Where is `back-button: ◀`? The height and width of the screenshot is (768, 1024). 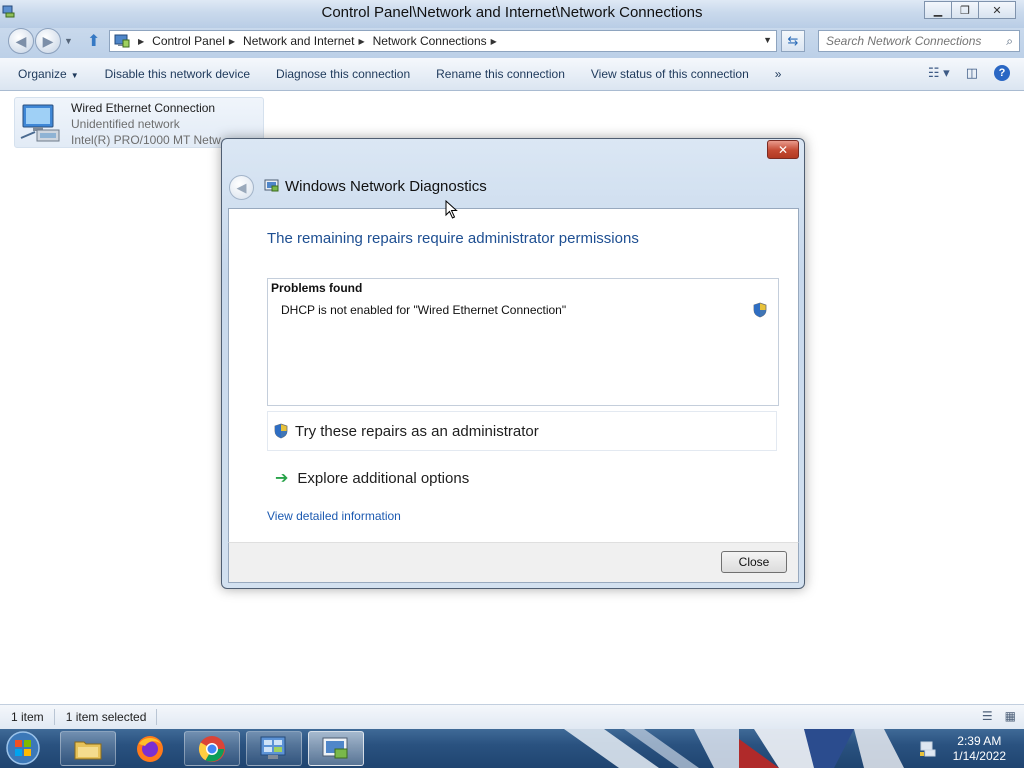 back-button: ◀ is located at coordinates (21, 41).